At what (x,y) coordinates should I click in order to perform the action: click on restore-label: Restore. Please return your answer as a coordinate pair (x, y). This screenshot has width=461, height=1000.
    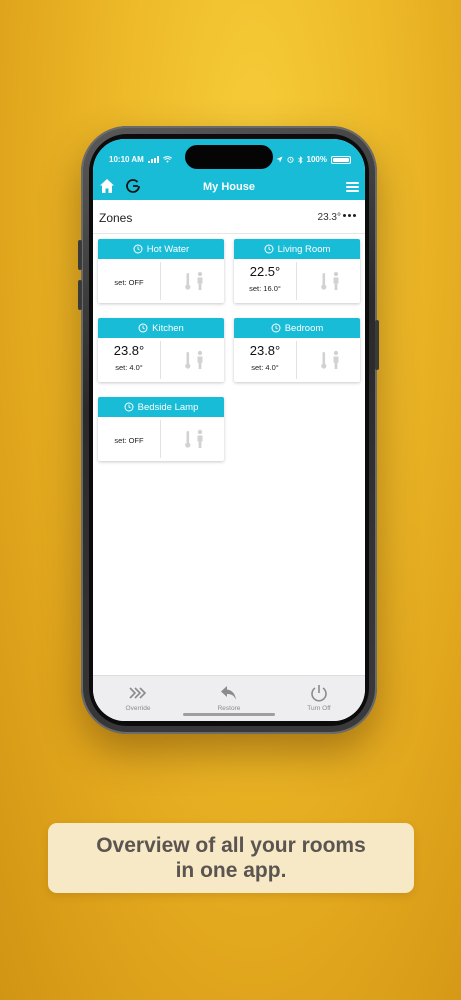
    Looking at the image, I should click on (229, 708).